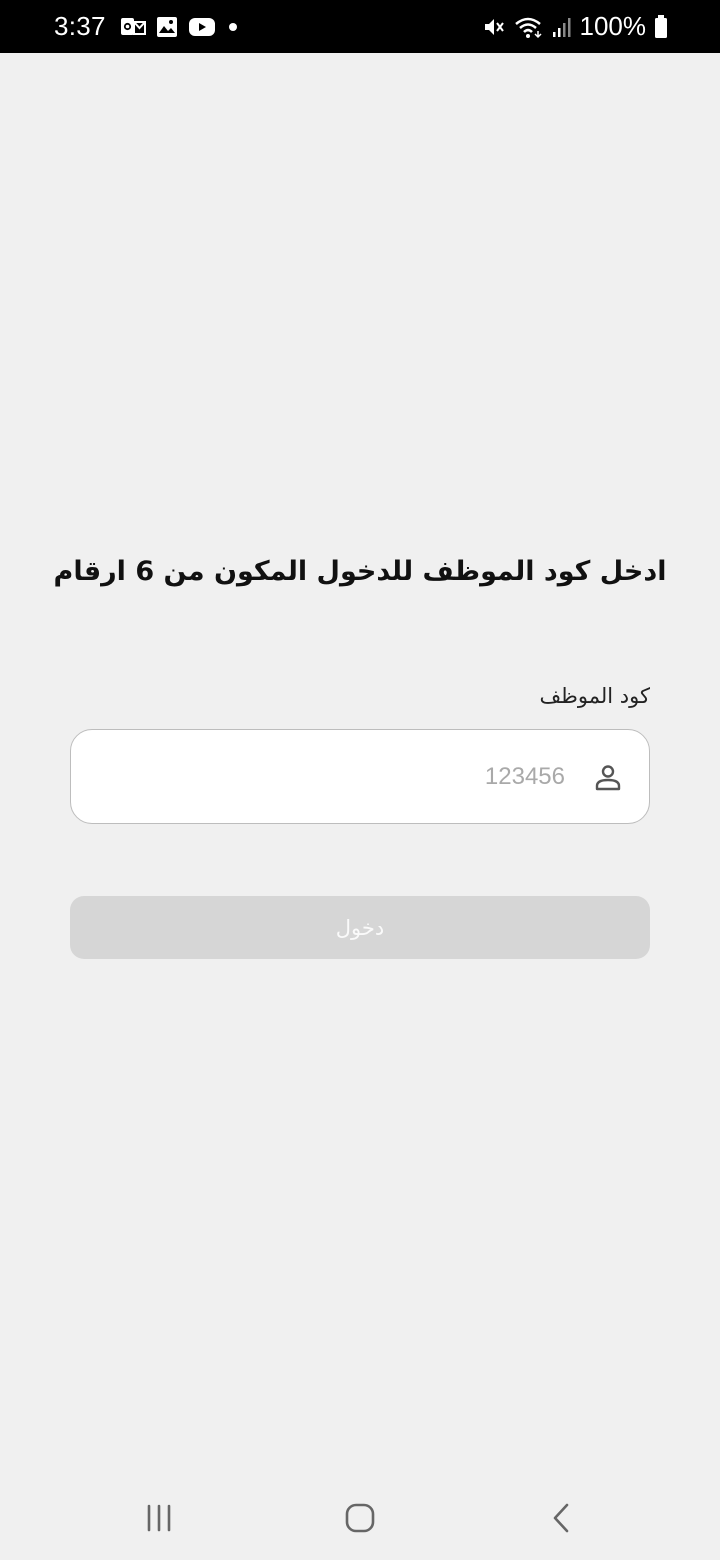  Describe the element at coordinates (147, 26) in the screenshot. I see `status-left: 3:37` at that location.